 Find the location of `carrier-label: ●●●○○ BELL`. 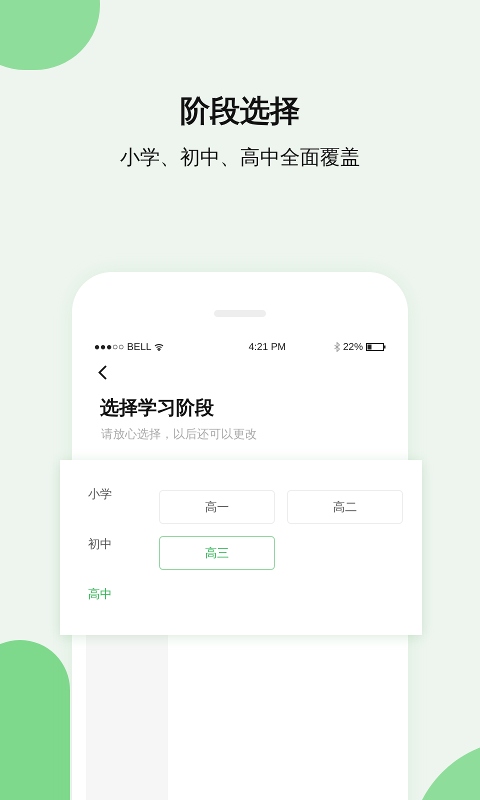

carrier-label: ●●●○○ BELL is located at coordinates (123, 347).